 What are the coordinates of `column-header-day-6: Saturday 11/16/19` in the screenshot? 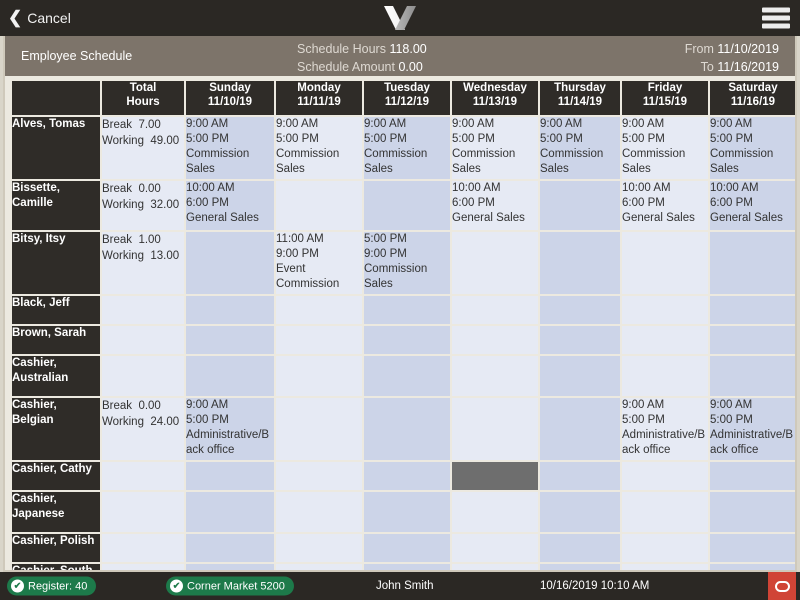 It's located at (752, 98).